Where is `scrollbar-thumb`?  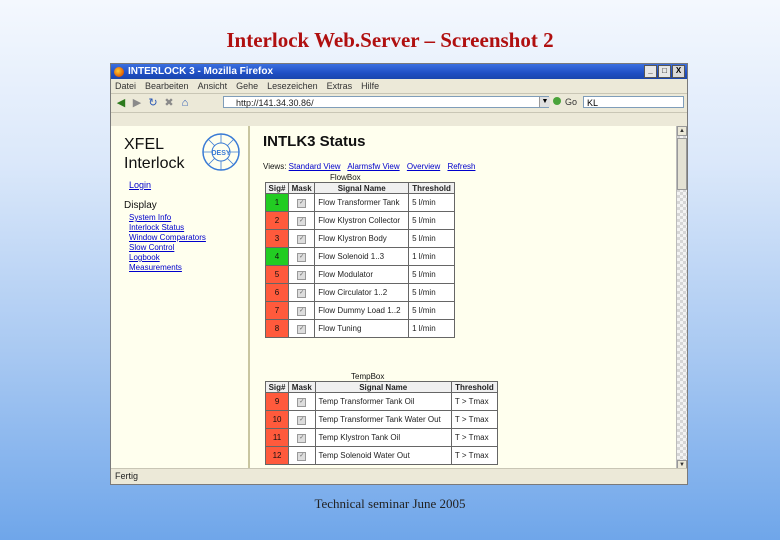 scrollbar-thumb is located at coordinates (682, 164).